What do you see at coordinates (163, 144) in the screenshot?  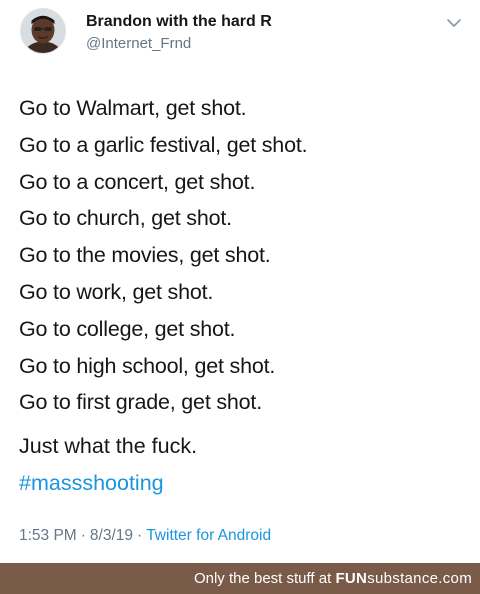 I see `tweet-line: Go to a garlic festival, get shot.` at bounding box center [163, 144].